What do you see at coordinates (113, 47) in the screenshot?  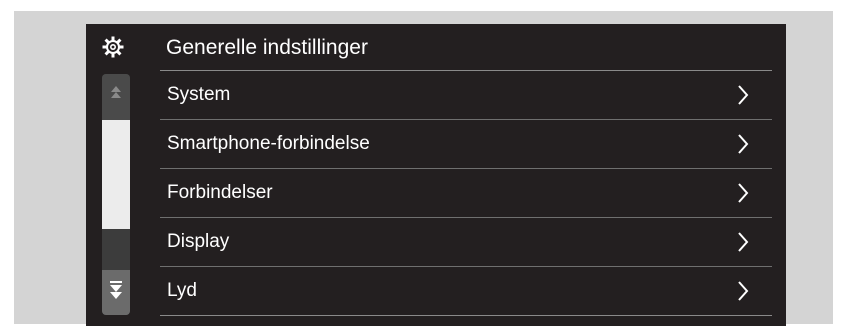 I see `gear-icon` at bounding box center [113, 47].